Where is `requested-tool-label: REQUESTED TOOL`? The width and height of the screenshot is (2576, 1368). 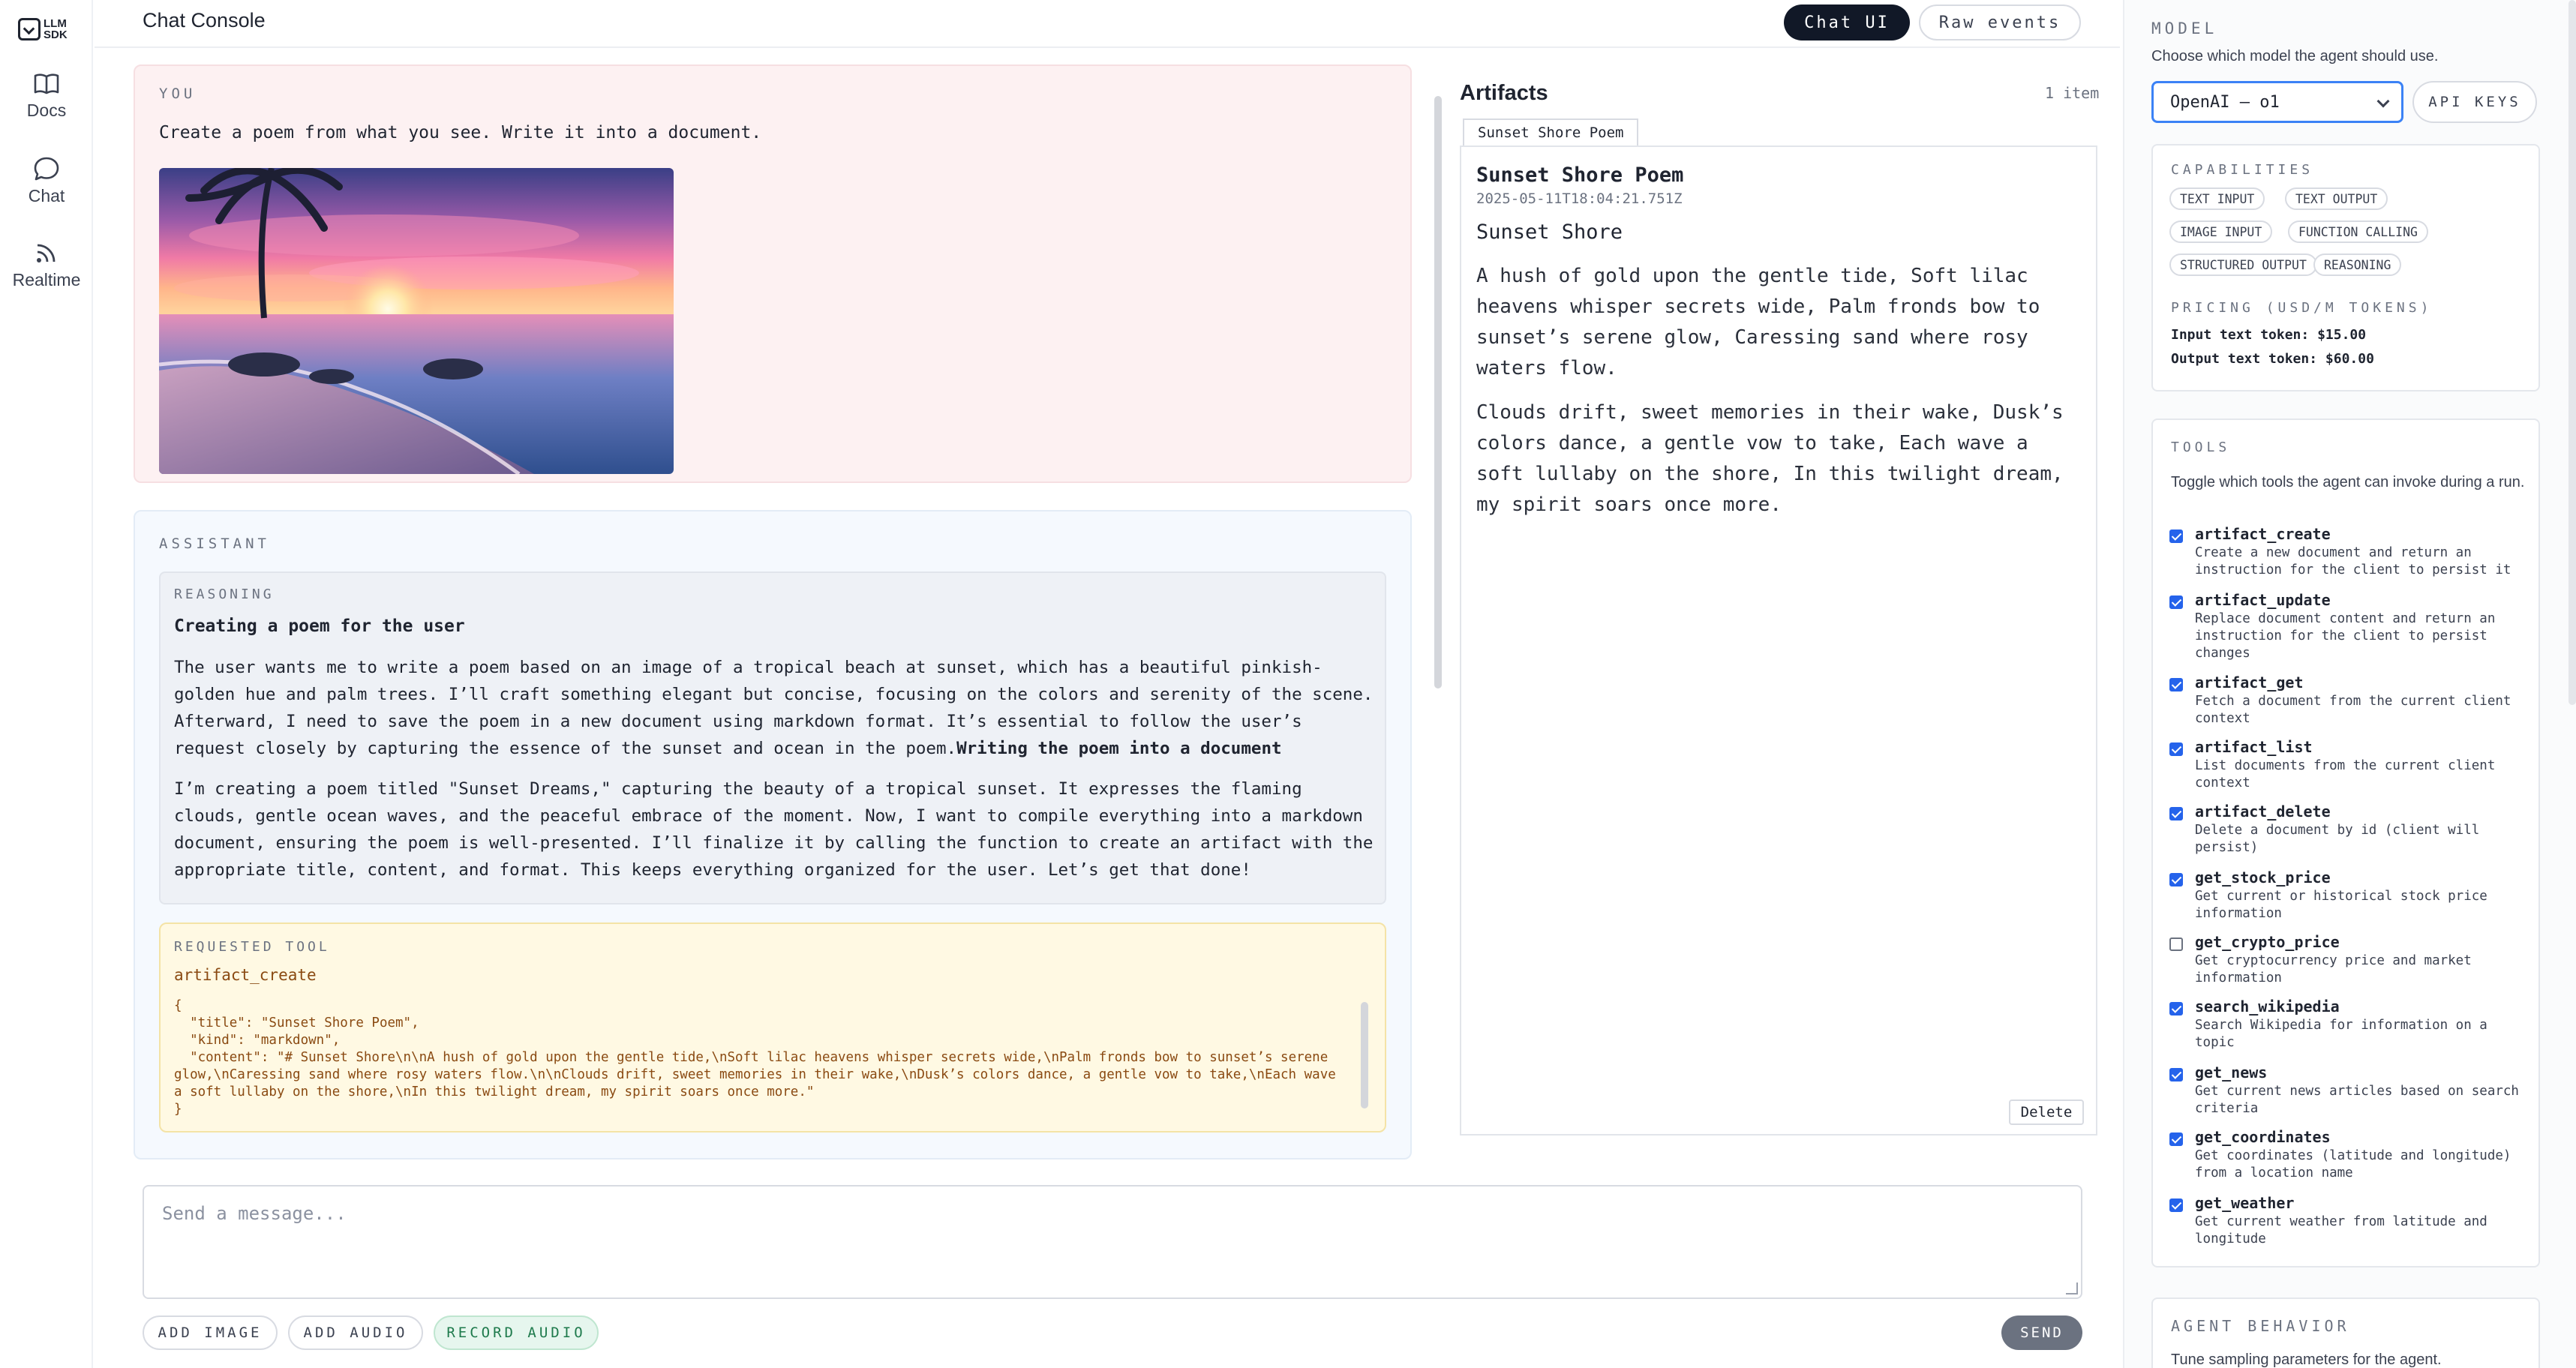 requested-tool-label: REQUESTED TOOL is located at coordinates (252, 947).